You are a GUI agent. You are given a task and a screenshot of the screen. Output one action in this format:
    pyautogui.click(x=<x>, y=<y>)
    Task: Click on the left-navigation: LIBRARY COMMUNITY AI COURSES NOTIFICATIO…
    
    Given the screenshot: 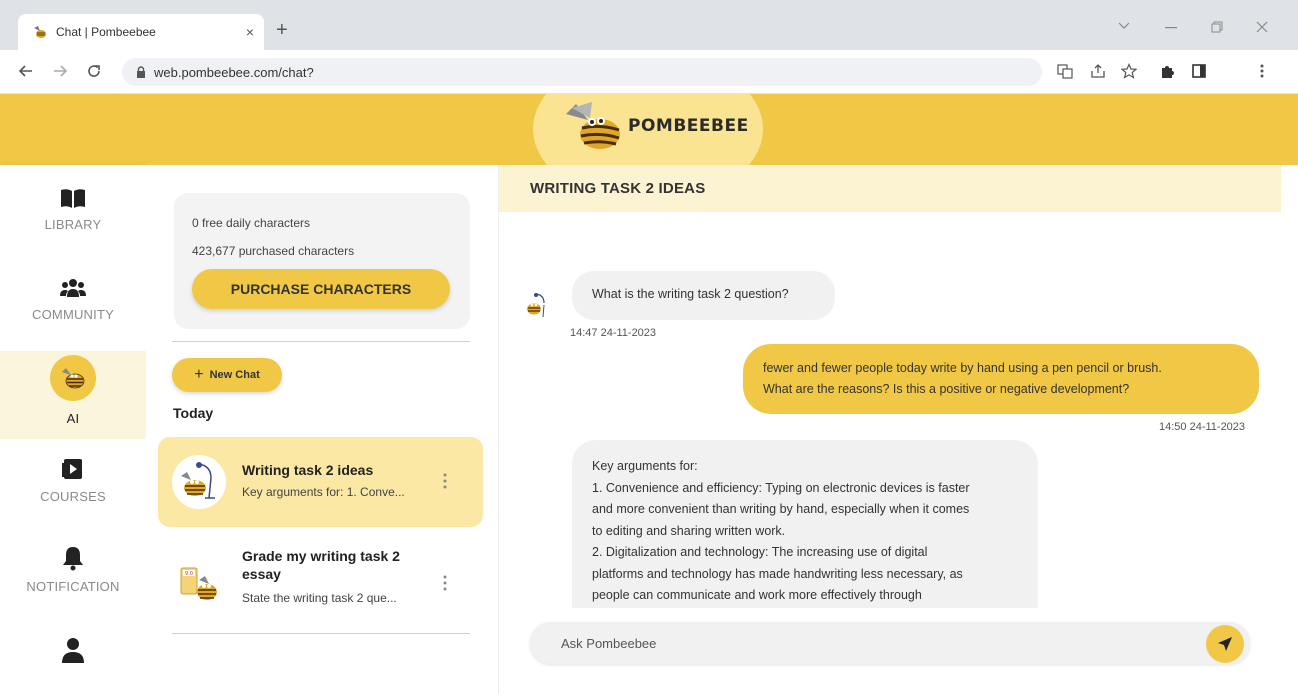 What is the action you would take?
    pyautogui.click(x=73, y=429)
    